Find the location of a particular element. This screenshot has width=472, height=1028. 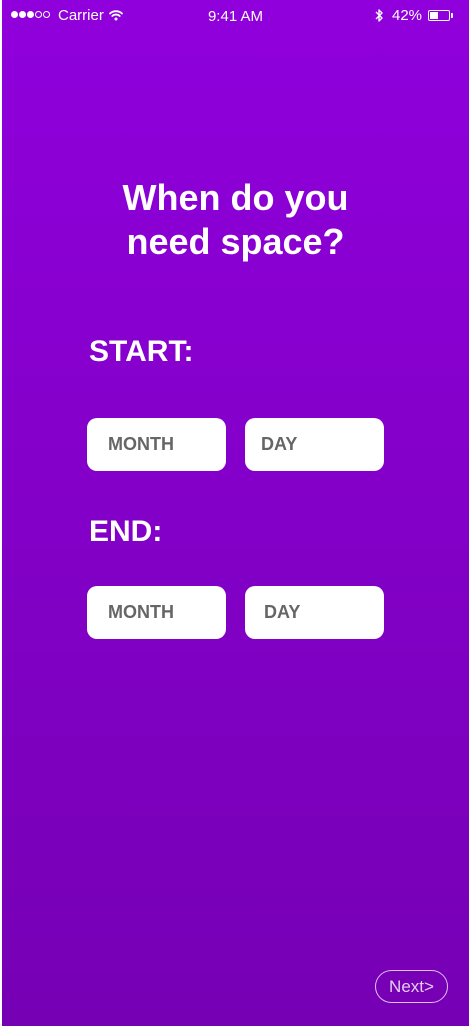

end-month-placeholder: MONTH is located at coordinates (141, 612).